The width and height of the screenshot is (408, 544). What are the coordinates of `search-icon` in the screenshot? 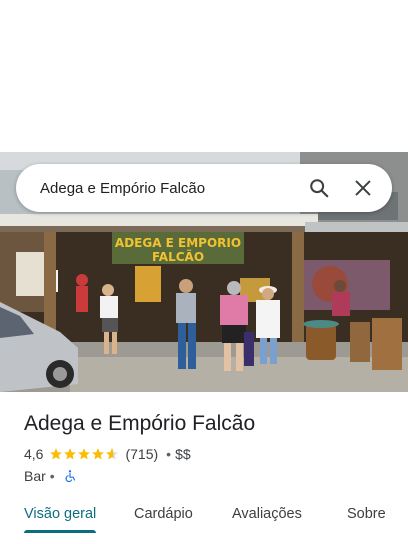 It's located at (319, 188).